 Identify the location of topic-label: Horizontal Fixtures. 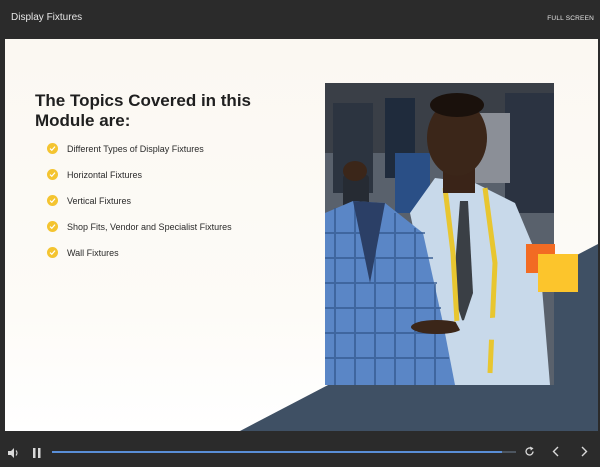
(105, 175).